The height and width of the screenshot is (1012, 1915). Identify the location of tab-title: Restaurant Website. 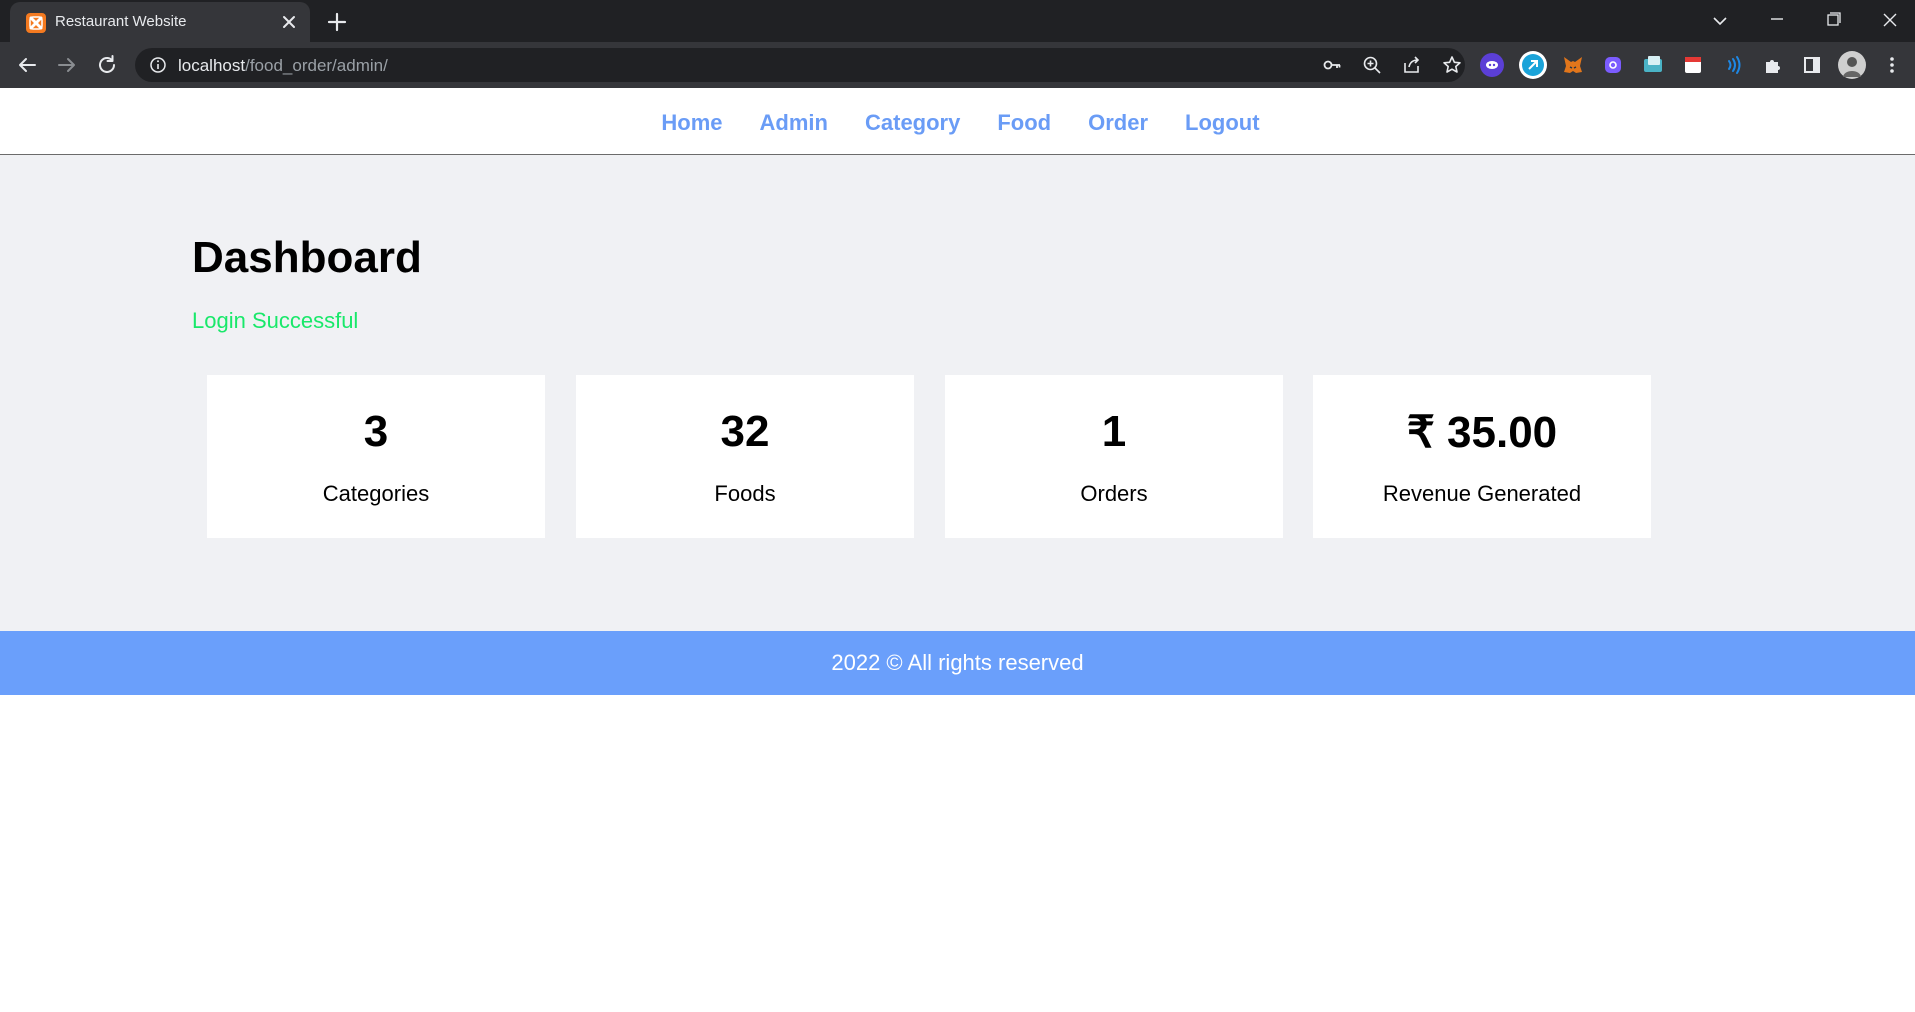
(121, 21).